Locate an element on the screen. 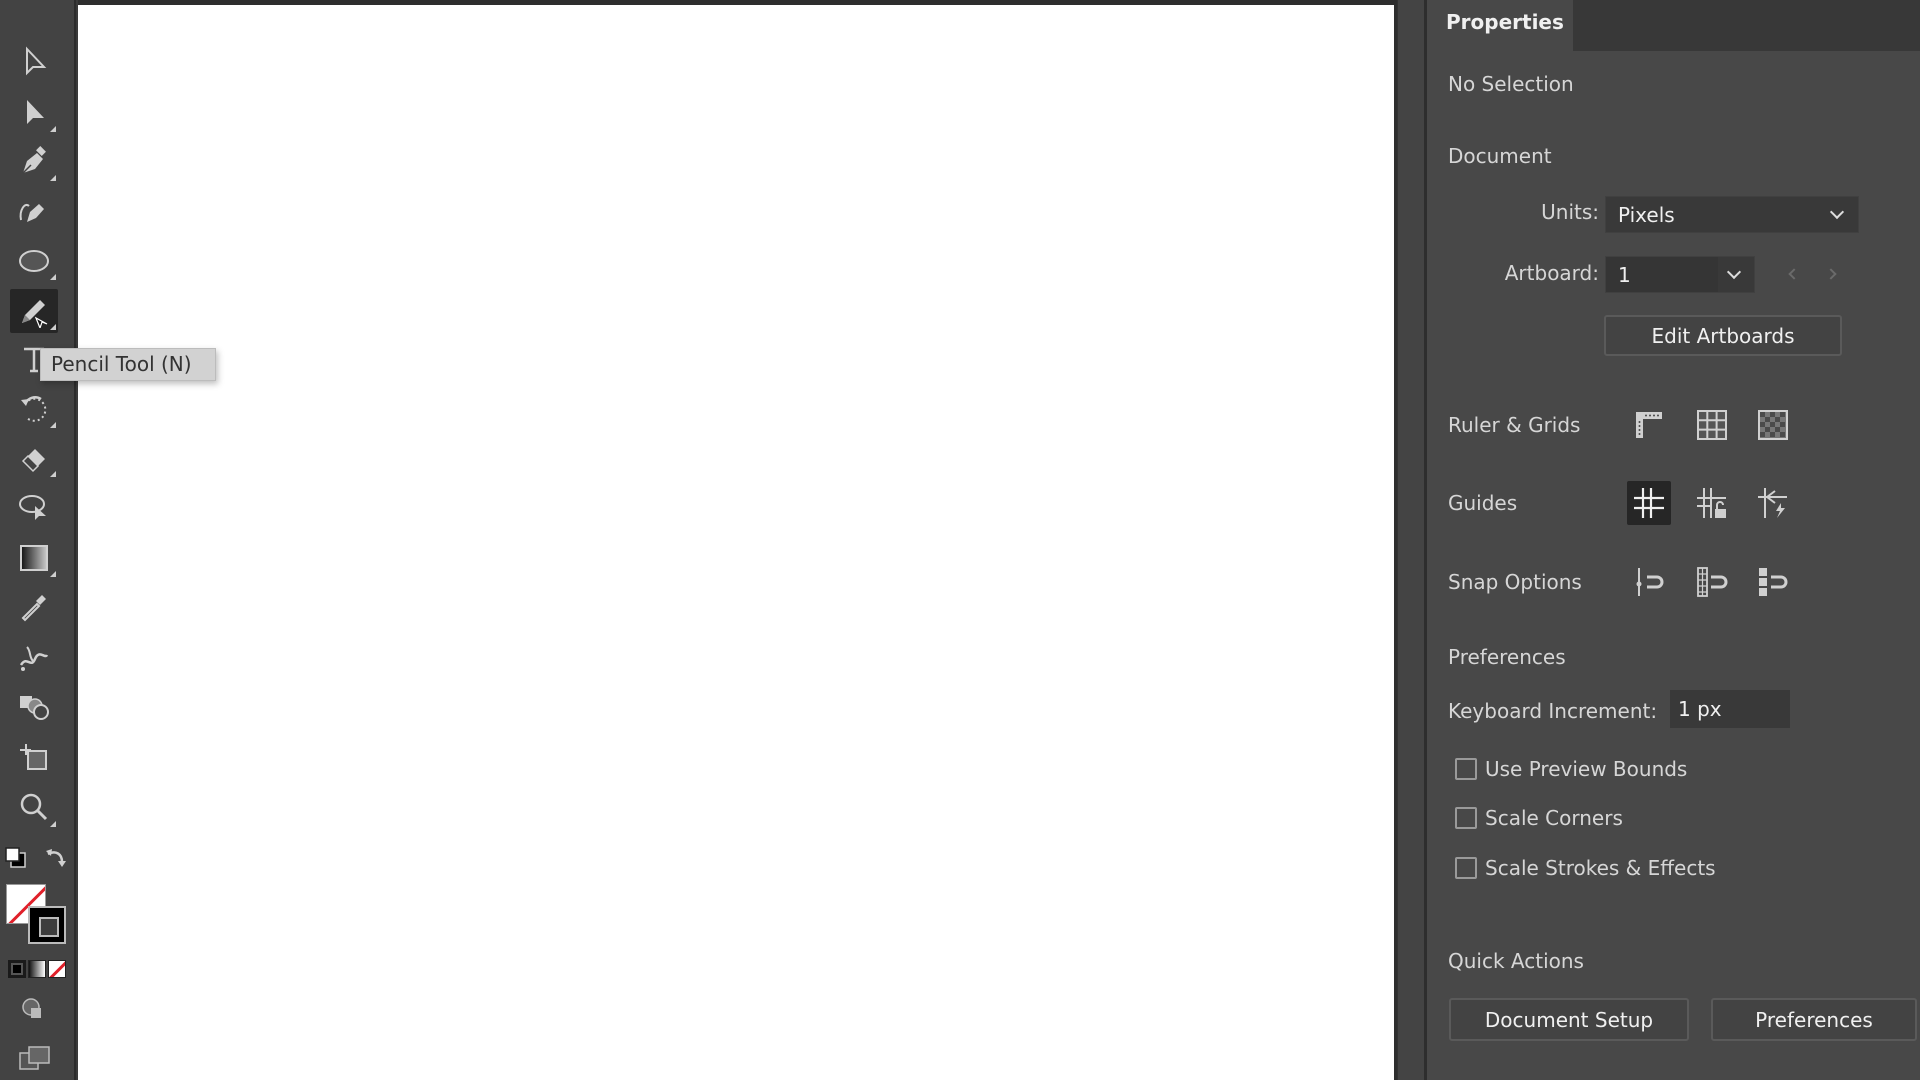 This screenshot has height=1080, width=1920. artboard-input: 1 is located at coordinates (1662, 274).